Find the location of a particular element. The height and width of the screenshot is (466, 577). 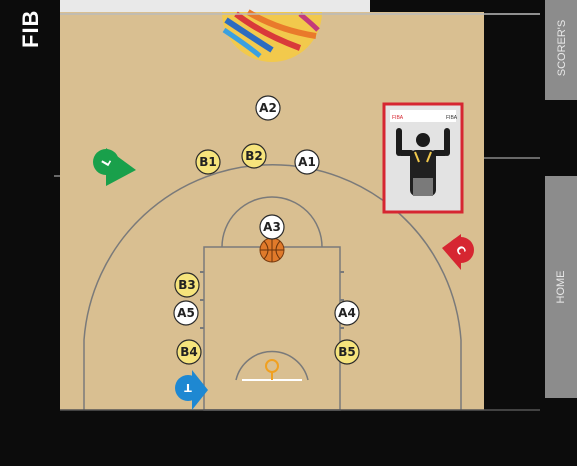

top-band is located at coordinates (215, 6).